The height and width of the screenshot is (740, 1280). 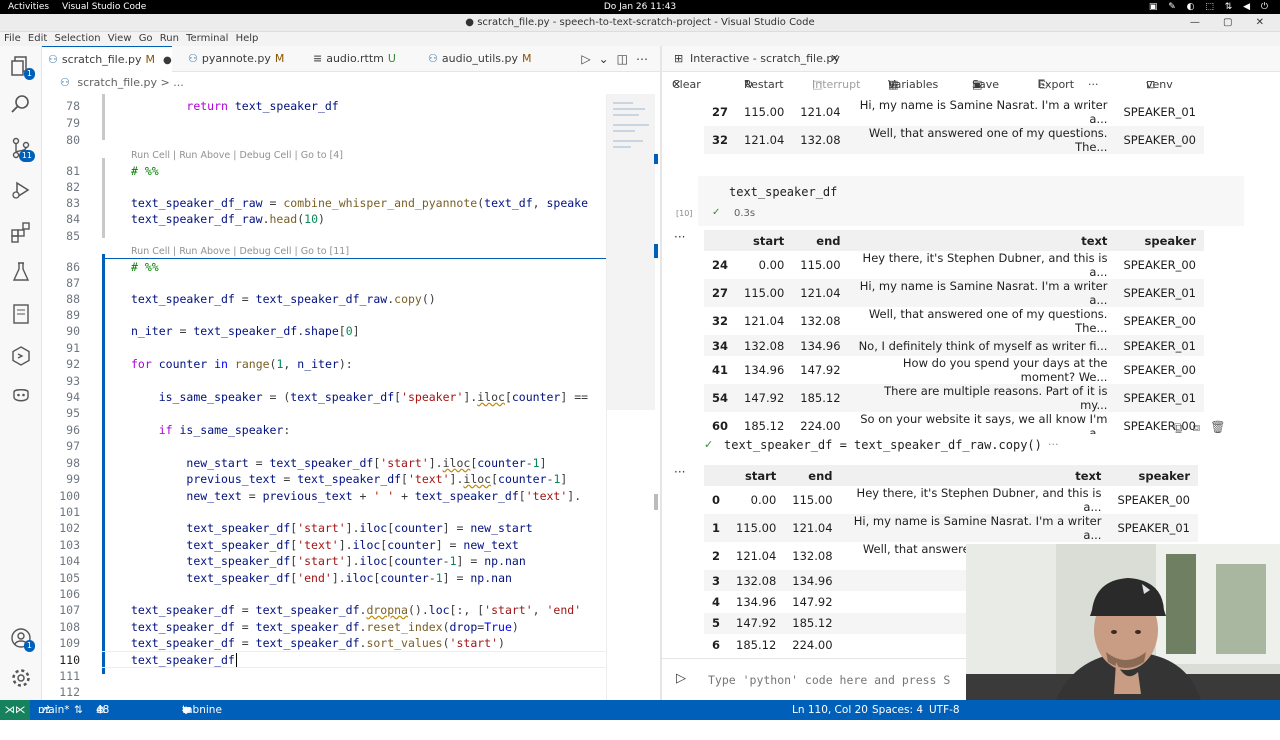 What do you see at coordinates (626, 59) in the screenshot?
I see `split-editor-icon: ◫` at bounding box center [626, 59].